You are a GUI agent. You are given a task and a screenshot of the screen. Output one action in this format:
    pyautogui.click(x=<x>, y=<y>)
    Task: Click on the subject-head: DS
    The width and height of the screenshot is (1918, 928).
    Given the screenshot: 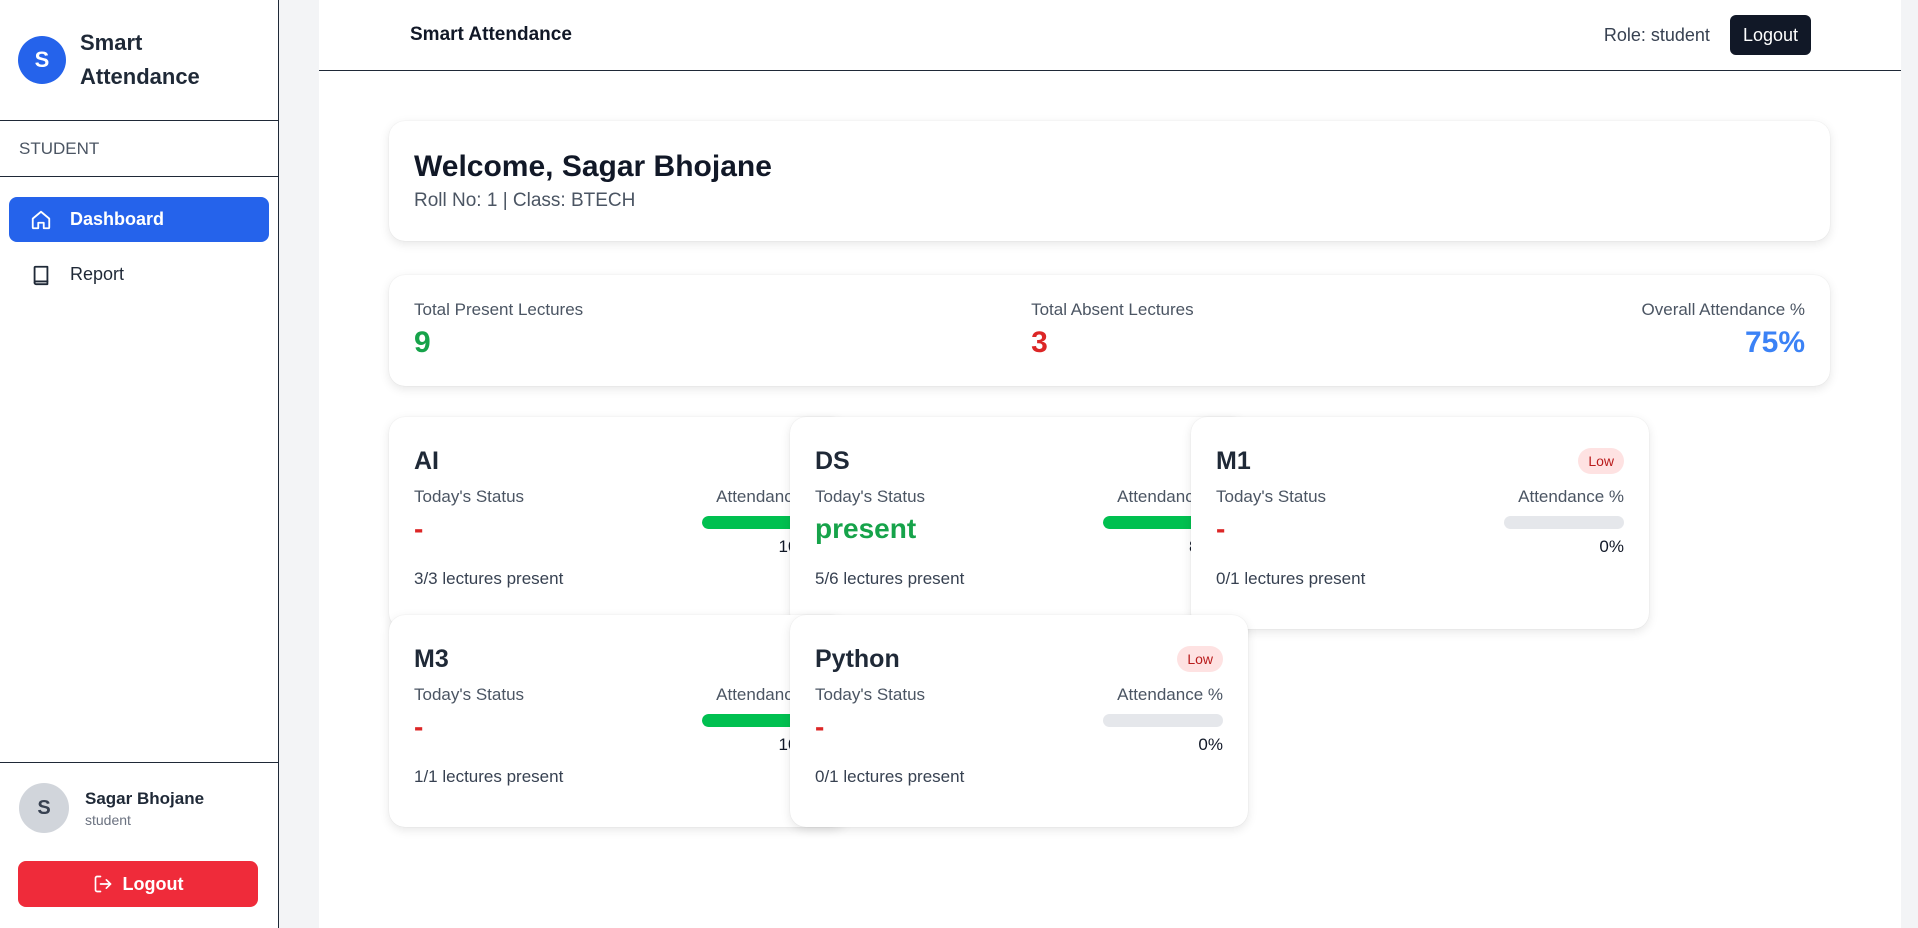 What is the action you would take?
    pyautogui.click(x=1019, y=461)
    